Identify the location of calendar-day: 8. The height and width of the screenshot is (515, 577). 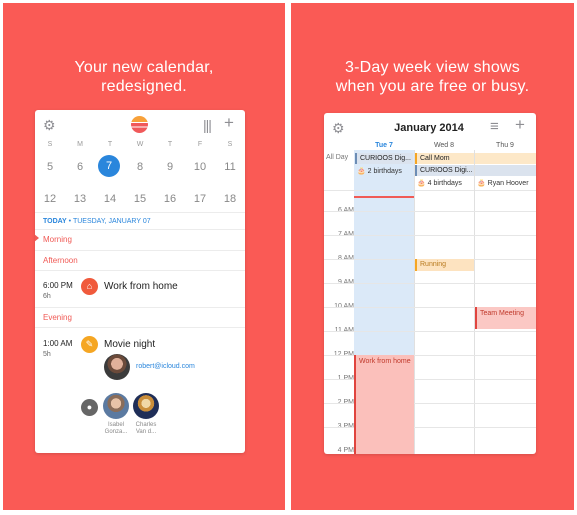
(140, 167).